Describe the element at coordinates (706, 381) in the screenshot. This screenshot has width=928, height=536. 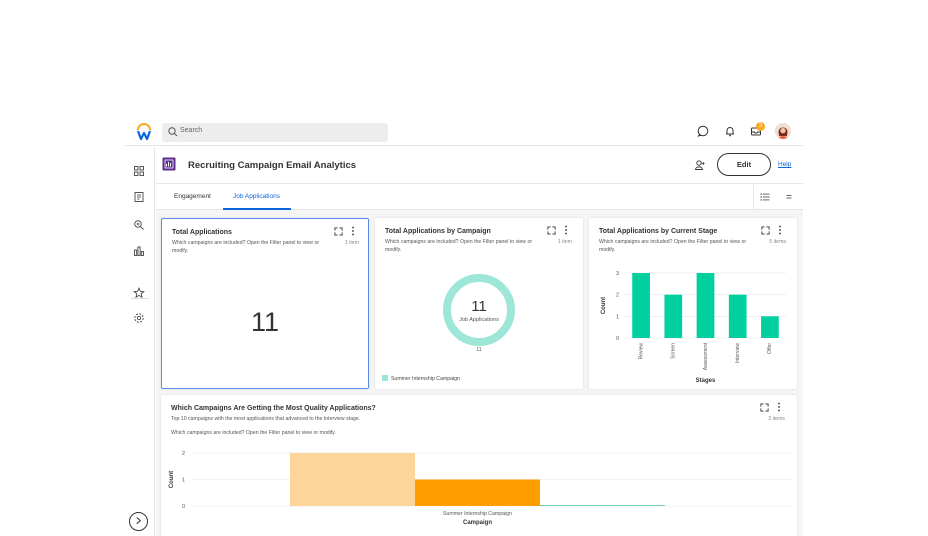
I see `x-axis-label: Stages` at that location.